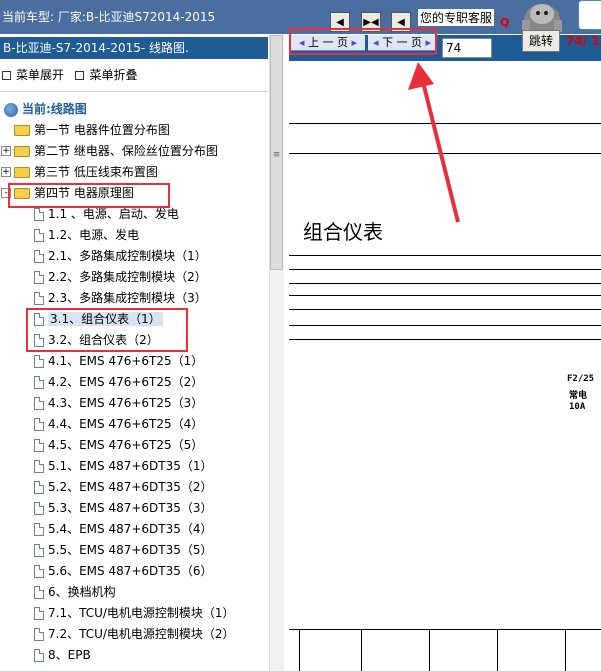 This screenshot has width=601, height=671. I want to click on menu-controls: 菜单展开 菜单折叠, so click(69, 74).